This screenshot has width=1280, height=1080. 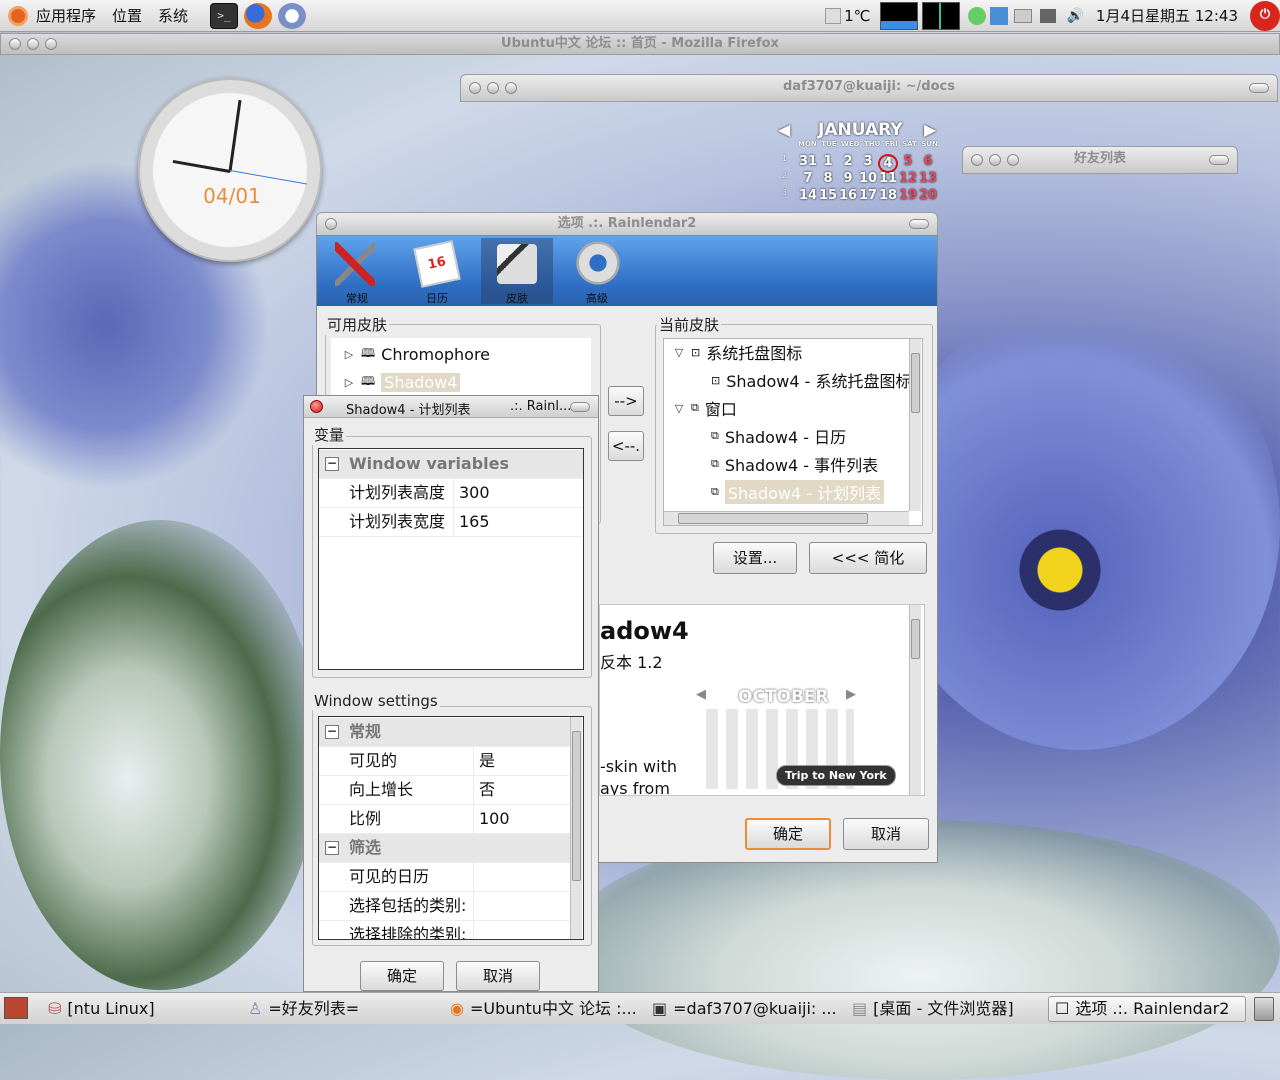 What do you see at coordinates (416, 354) in the screenshot?
I see `skin-item-chromophore: ▷ 🕮 Chromophore` at bounding box center [416, 354].